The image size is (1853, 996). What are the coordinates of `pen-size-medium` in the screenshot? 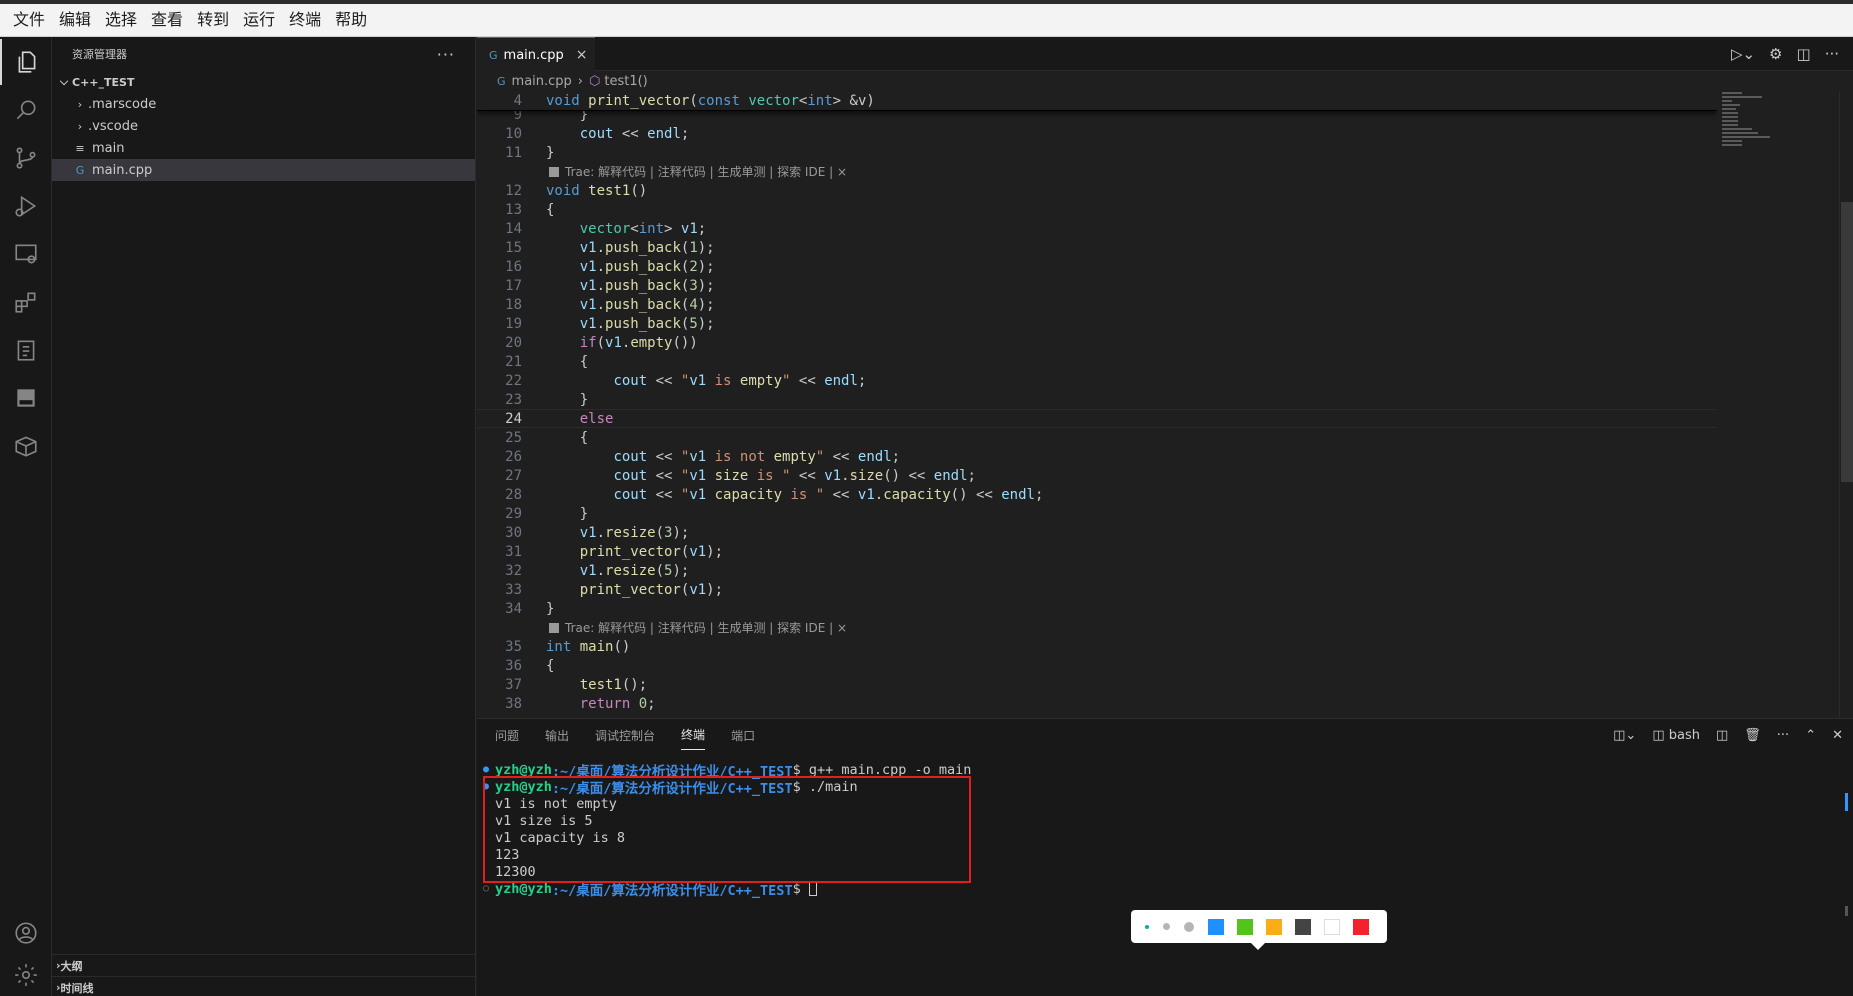 It's located at (1166, 926).